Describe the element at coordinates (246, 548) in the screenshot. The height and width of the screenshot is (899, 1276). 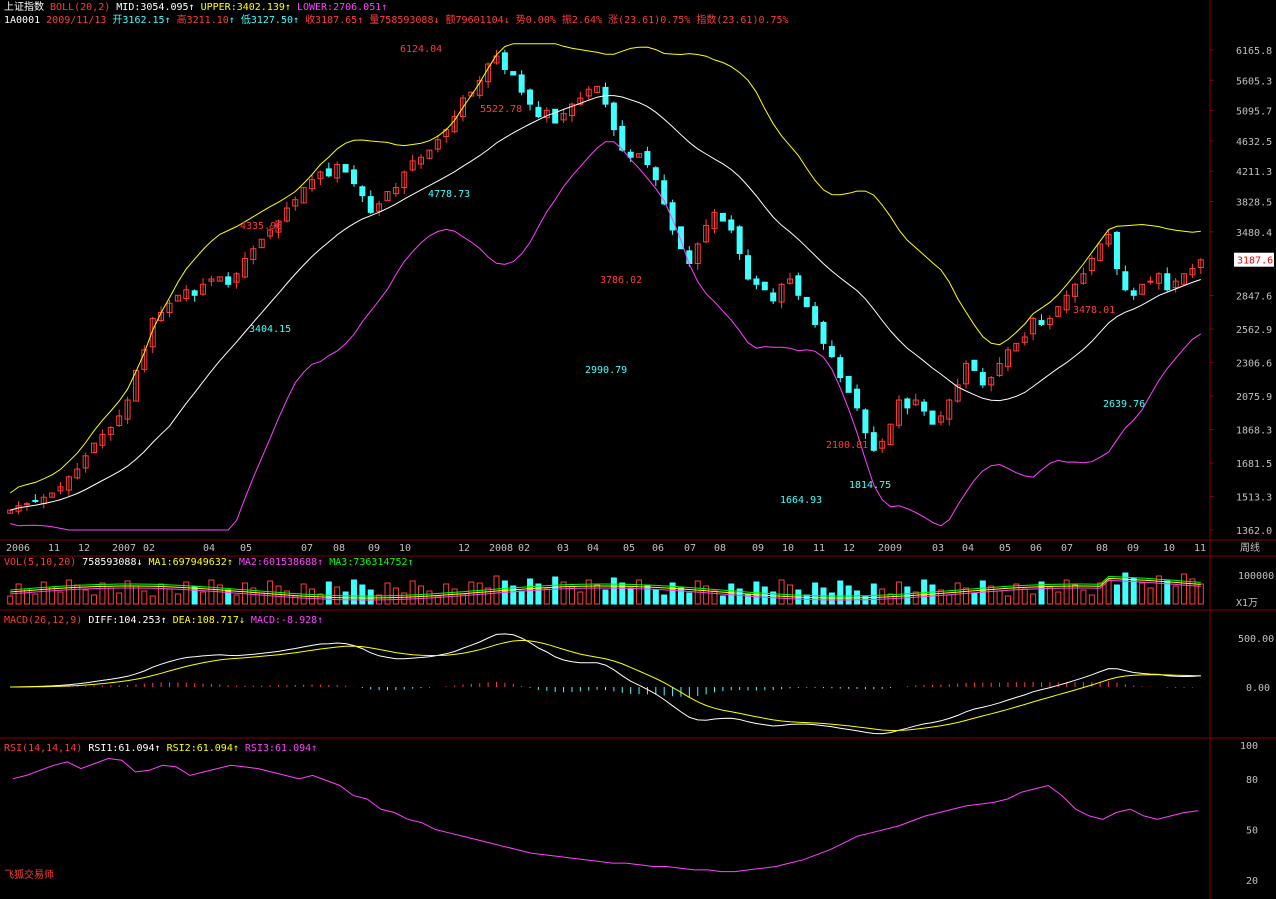
I see `time-axis-label: 05` at that location.